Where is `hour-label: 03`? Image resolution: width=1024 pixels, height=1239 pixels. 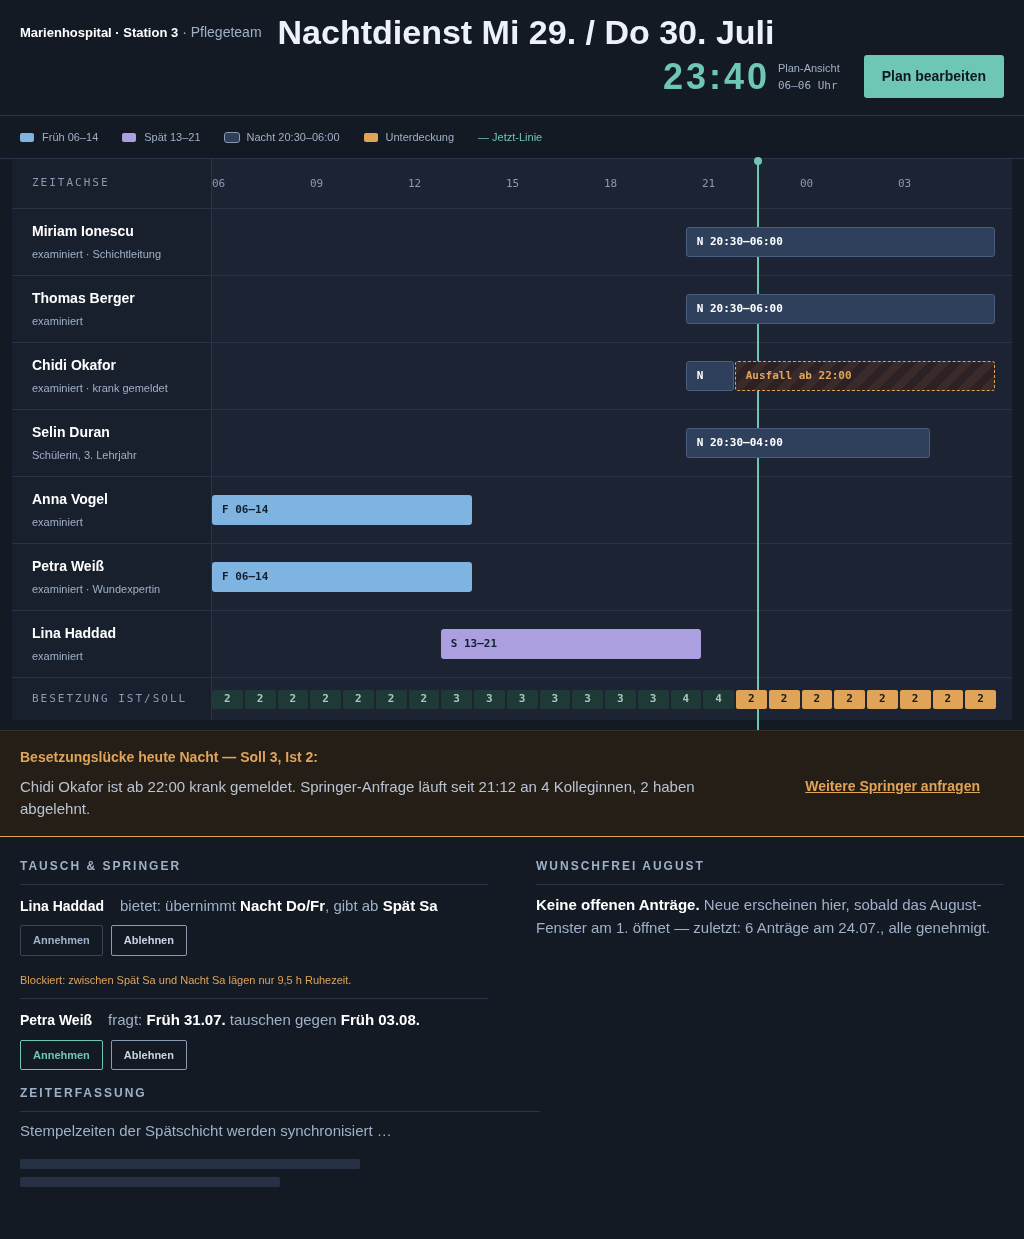
hour-label: 03 is located at coordinates (905, 183).